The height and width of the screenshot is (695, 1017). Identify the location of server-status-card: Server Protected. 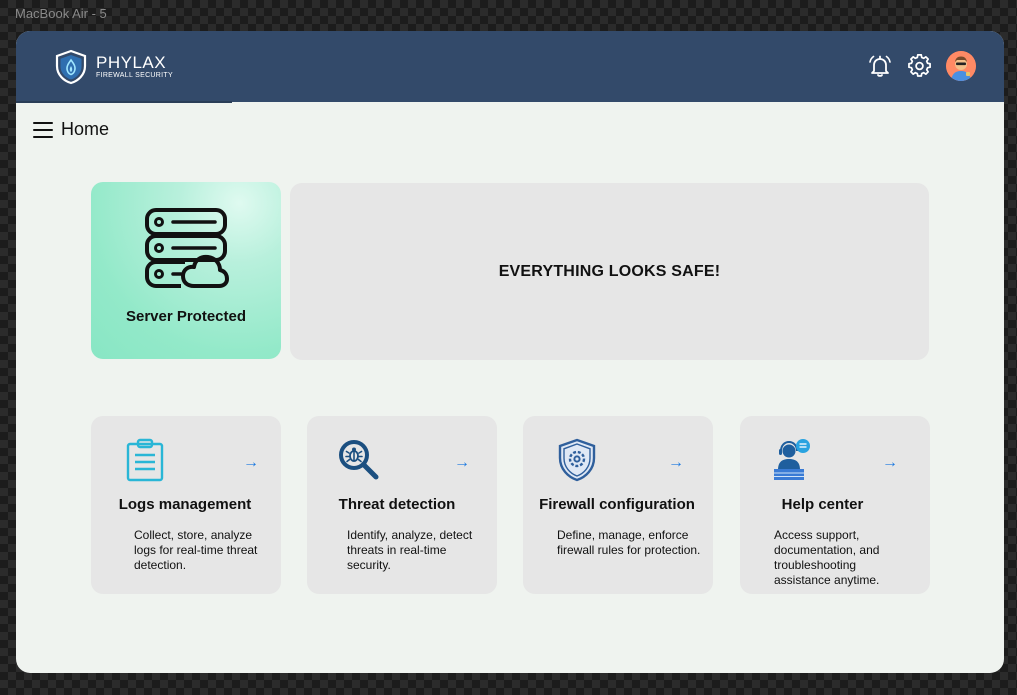
(186, 270).